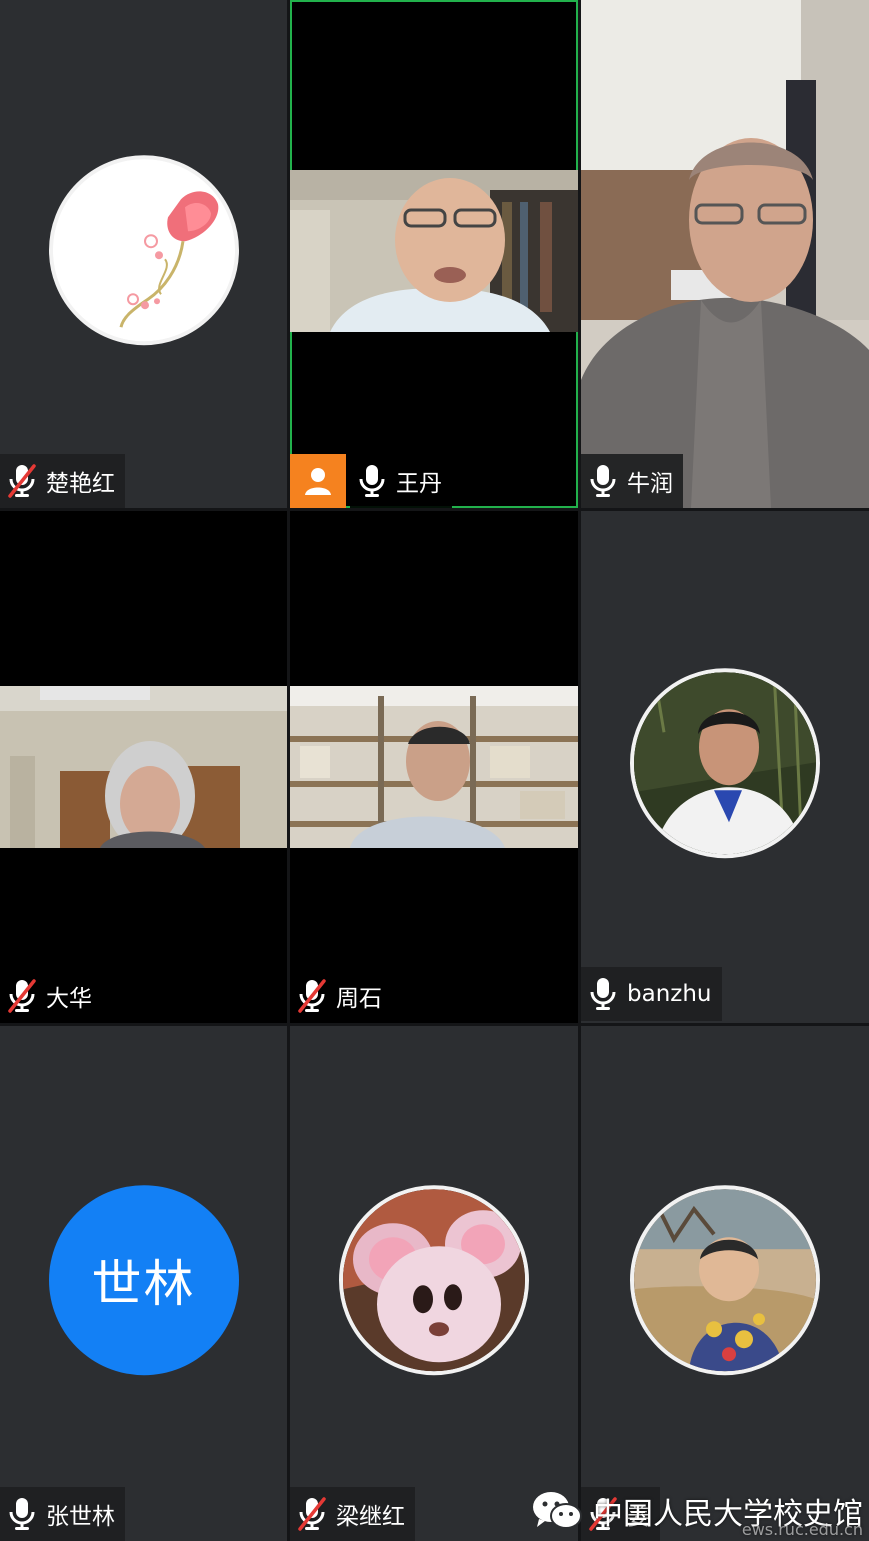 Image resolution: width=869 pixels, height=1541 pixels. What do you see at coordinates (650, 484) in the screenshot?
I see `participant-name: 牛润` at bounding box center [650, 484].